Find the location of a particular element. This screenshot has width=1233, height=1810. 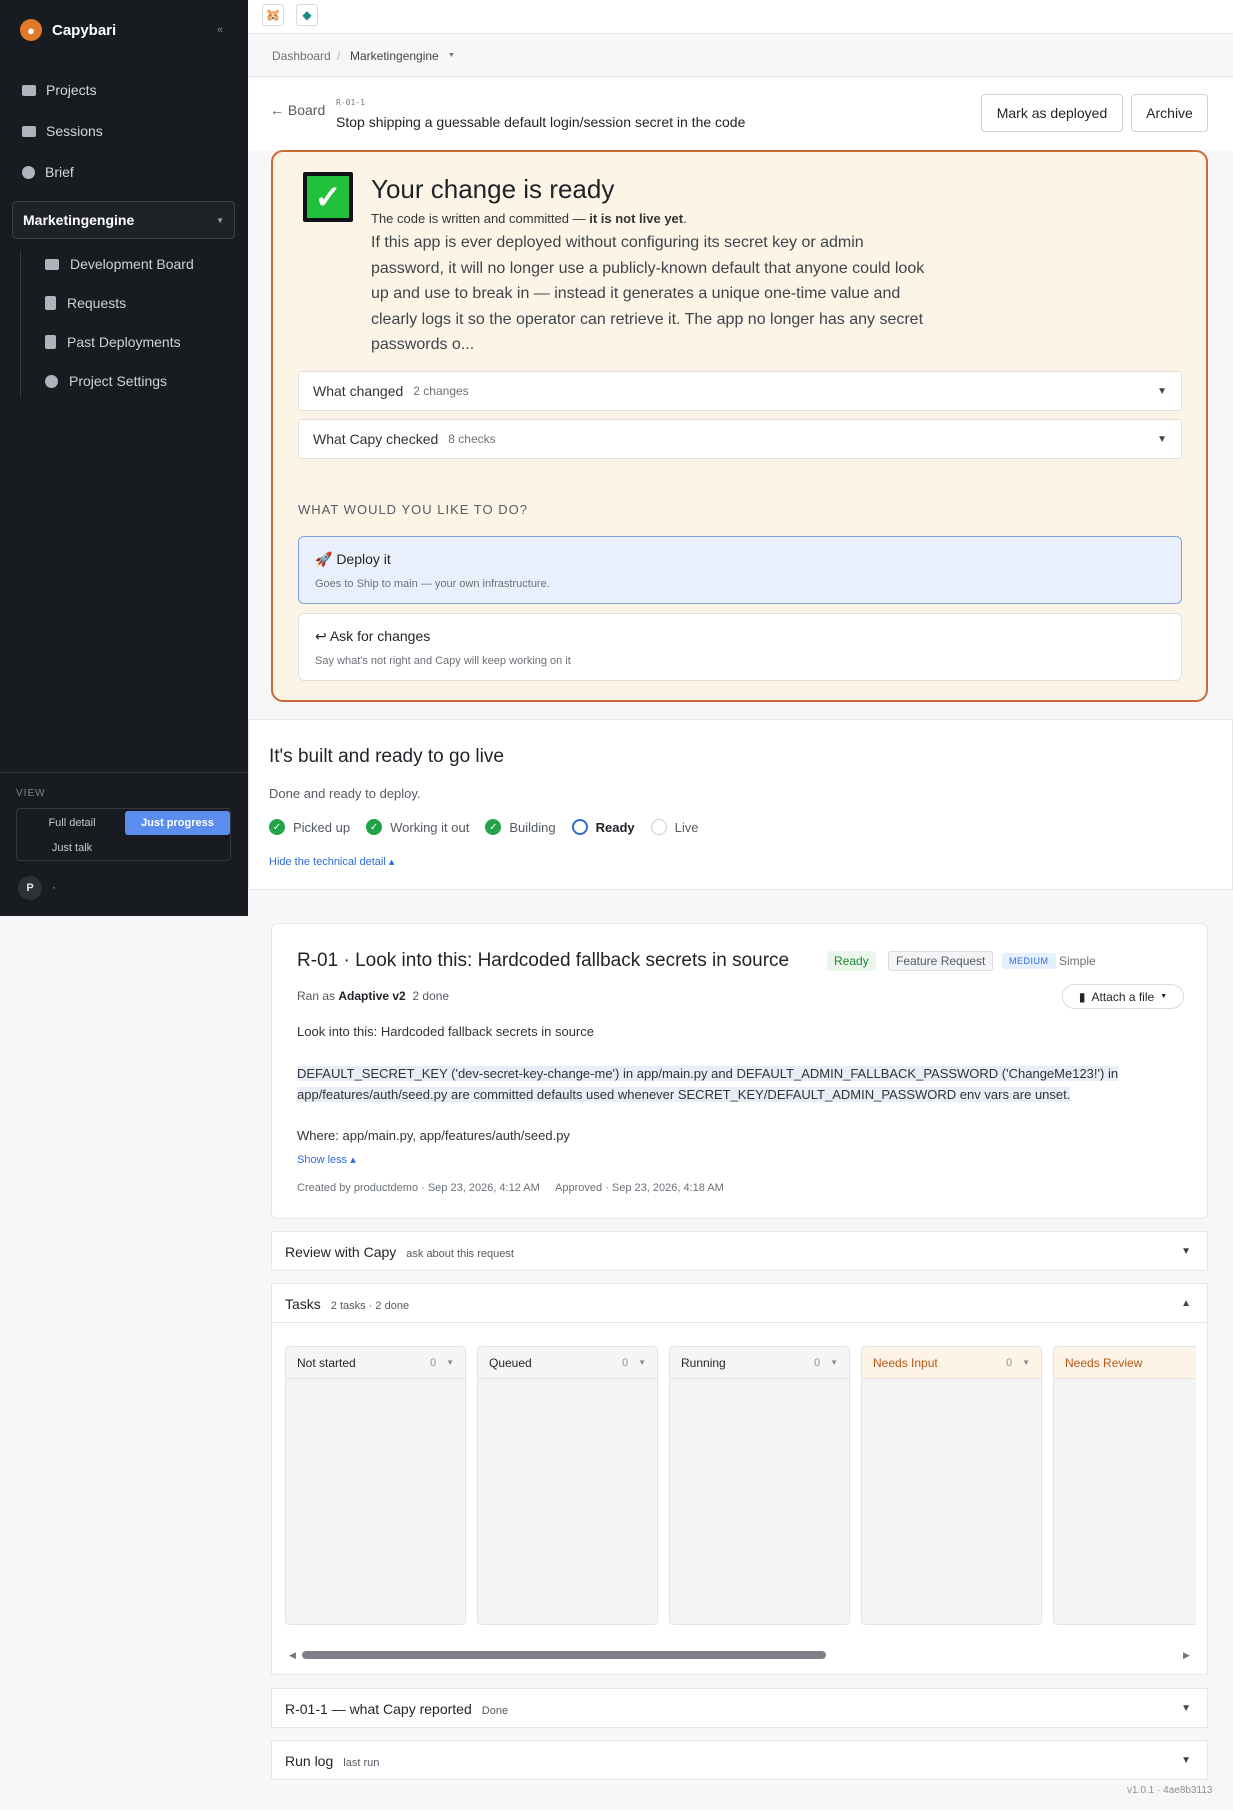

view-just-talk: Just talk is located at coordinates (72, 848).